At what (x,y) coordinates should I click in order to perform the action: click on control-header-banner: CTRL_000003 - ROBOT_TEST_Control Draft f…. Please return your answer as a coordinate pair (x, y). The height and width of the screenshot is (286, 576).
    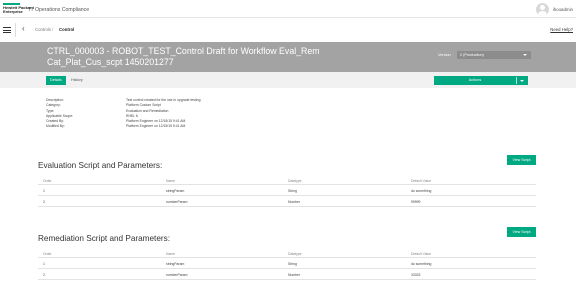
    Looking at the image, I should click on (288, 57).